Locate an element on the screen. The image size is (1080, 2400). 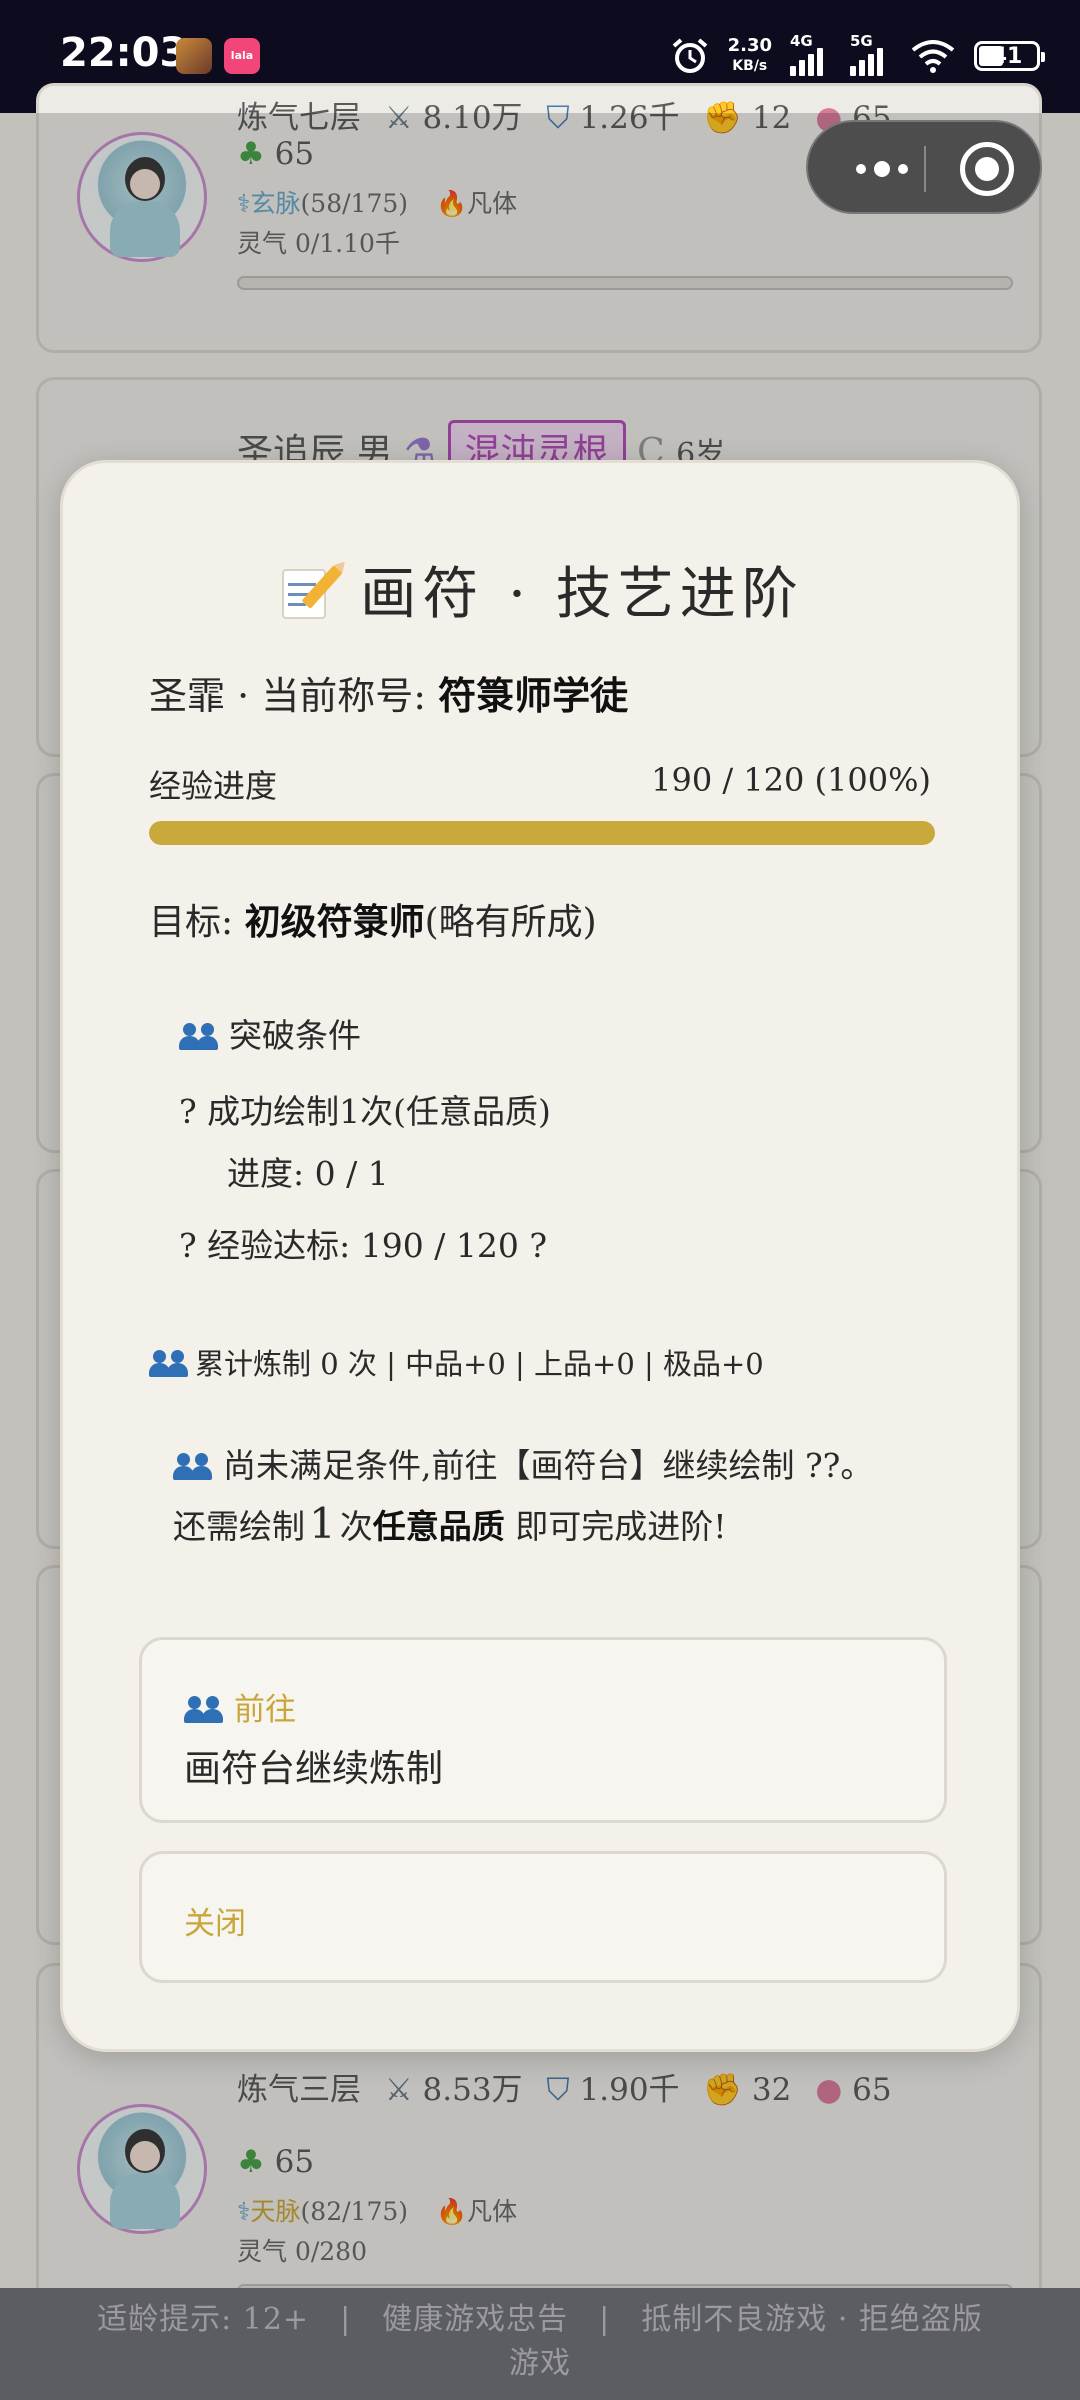
status-icons: 2.30 KB/s 4G 5G 41 is located at coordinates (857, 56).